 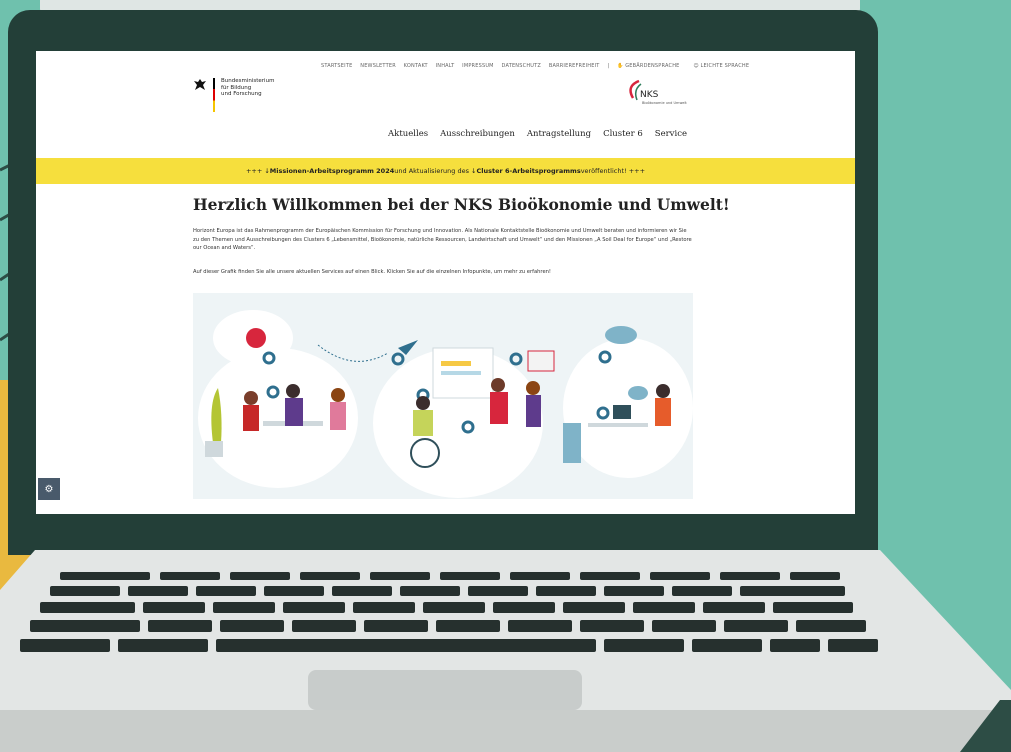 What do you see at coordinates (649, 95) in the screenshot?
I see `nks-logo-name: NKS` at bounding box center [649, 95].